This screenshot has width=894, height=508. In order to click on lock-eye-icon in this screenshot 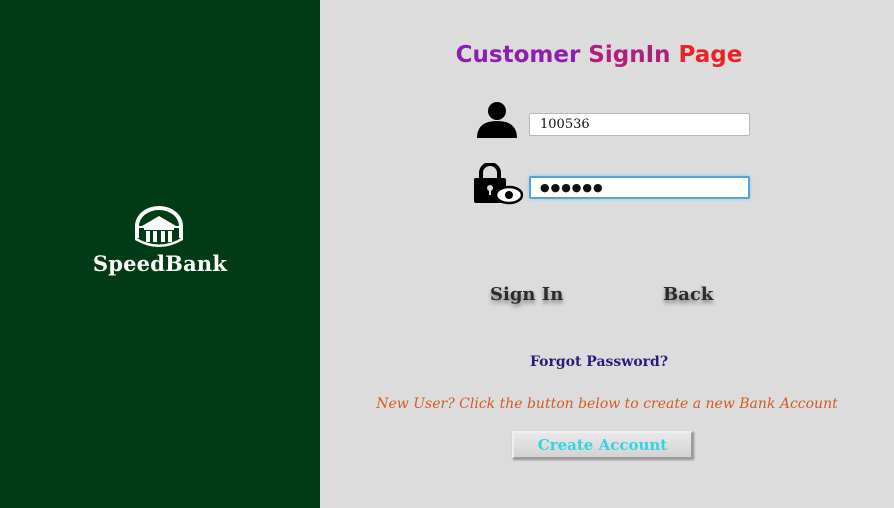, I will do `click(498, 184)`.